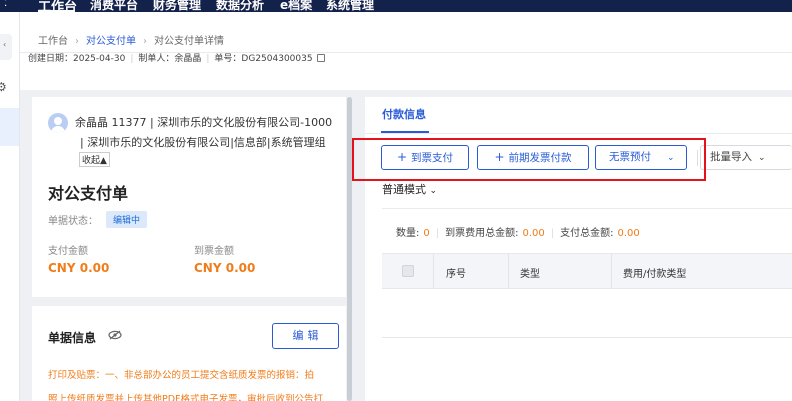 This screenshot has width=792, height=401. I want to click on breadcrumb-workbench: 工作台, so click(53, 41).